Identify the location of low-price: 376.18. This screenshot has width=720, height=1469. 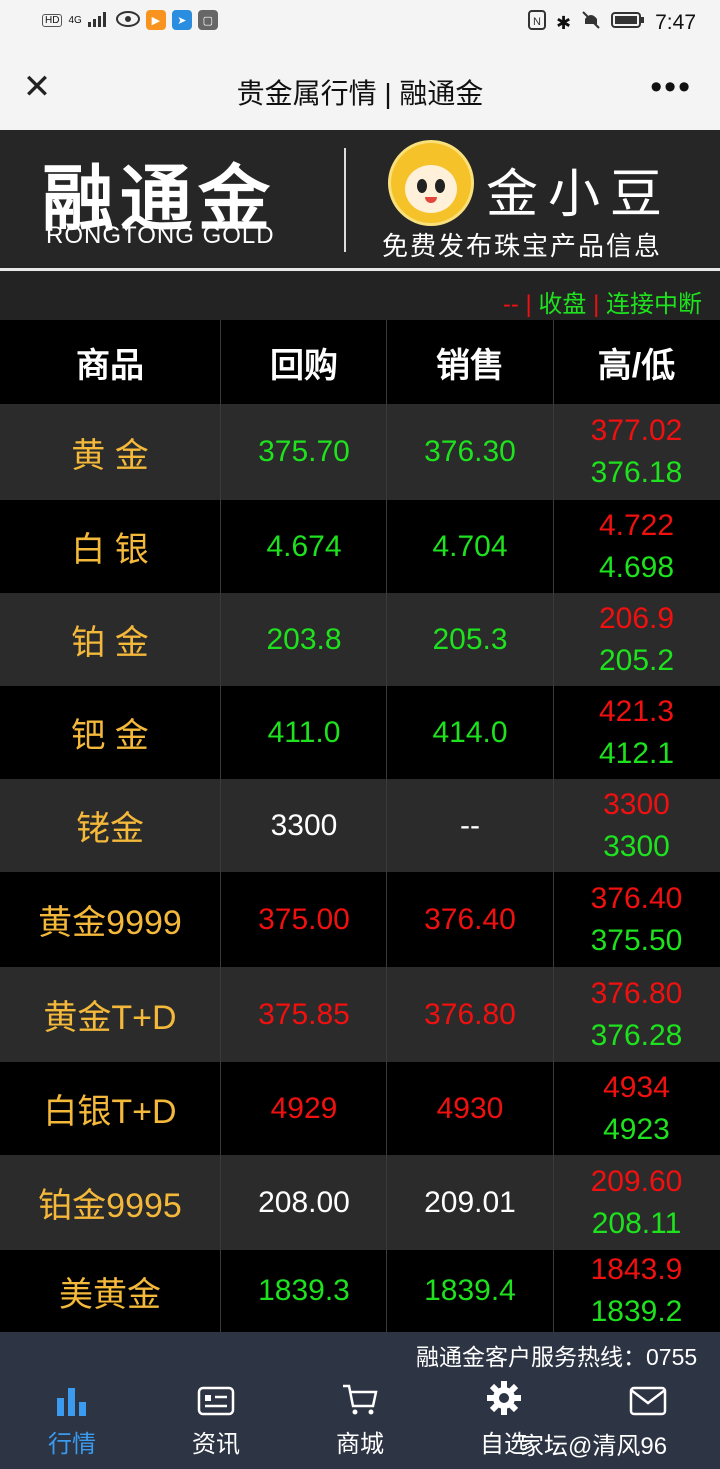
(636, 472).